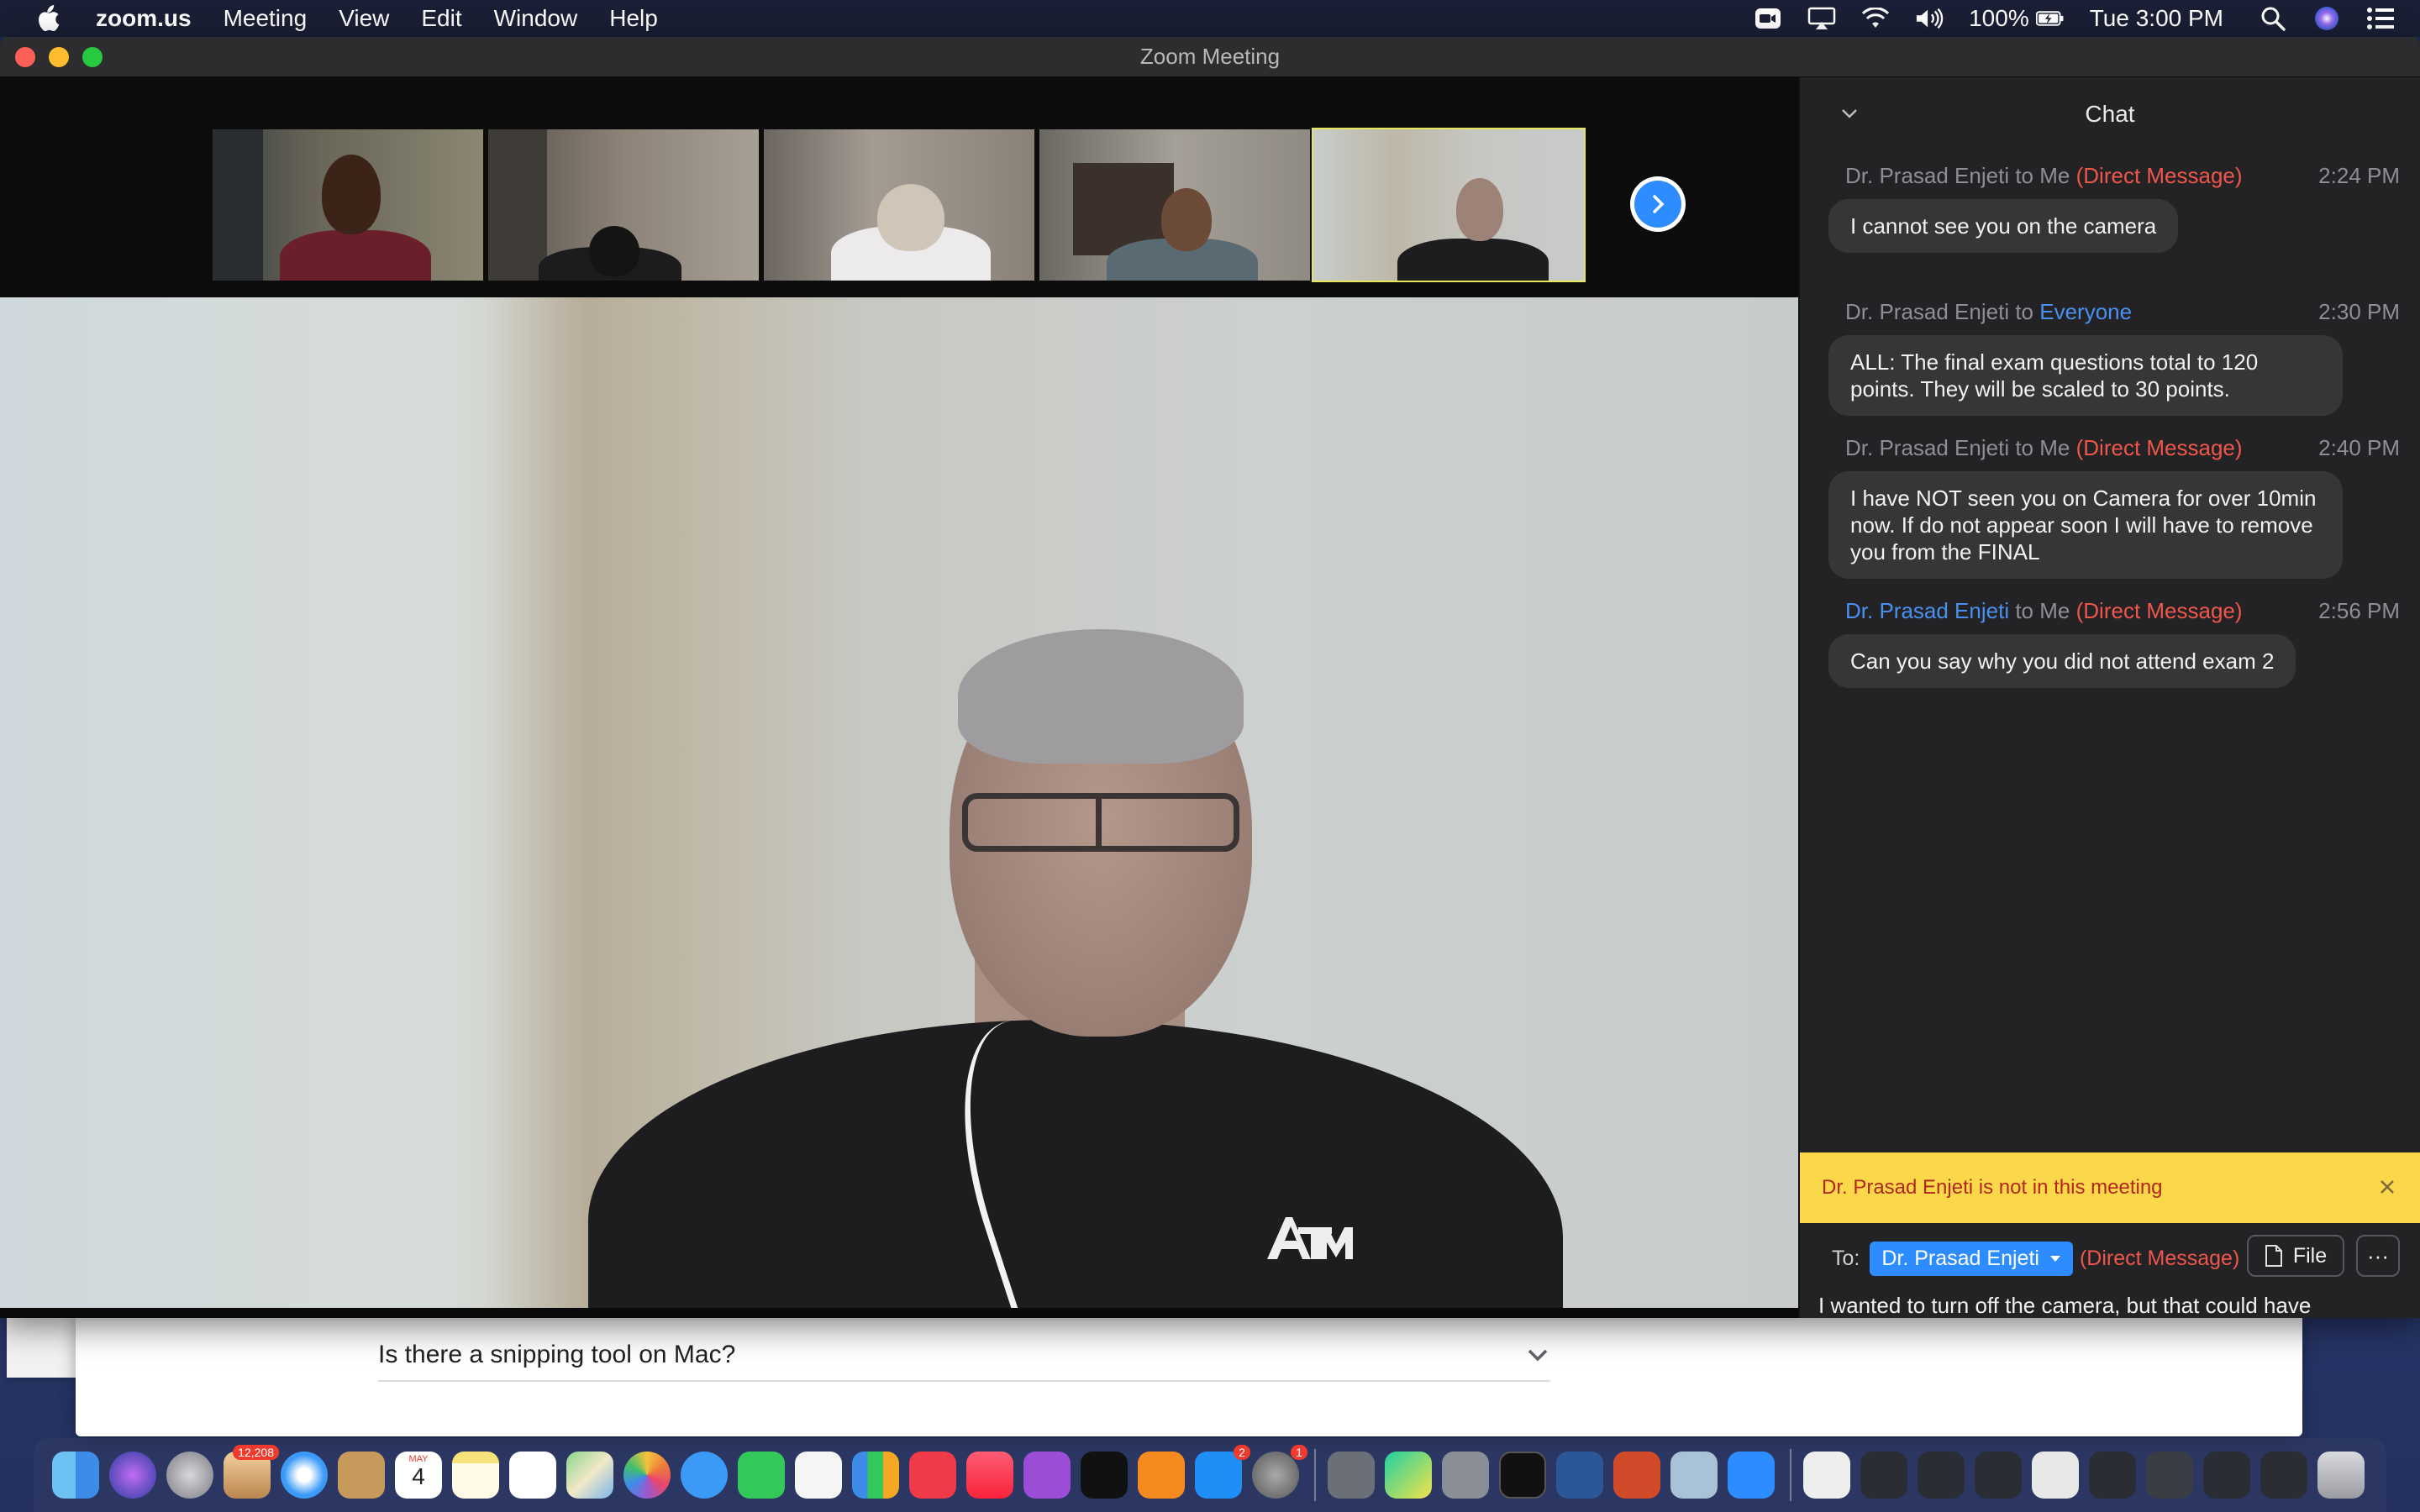 The image size is (2420, 1512). Describe the element at coordinates (1751, 1475) in the screenshot. I see `zoom-icon` at that location.